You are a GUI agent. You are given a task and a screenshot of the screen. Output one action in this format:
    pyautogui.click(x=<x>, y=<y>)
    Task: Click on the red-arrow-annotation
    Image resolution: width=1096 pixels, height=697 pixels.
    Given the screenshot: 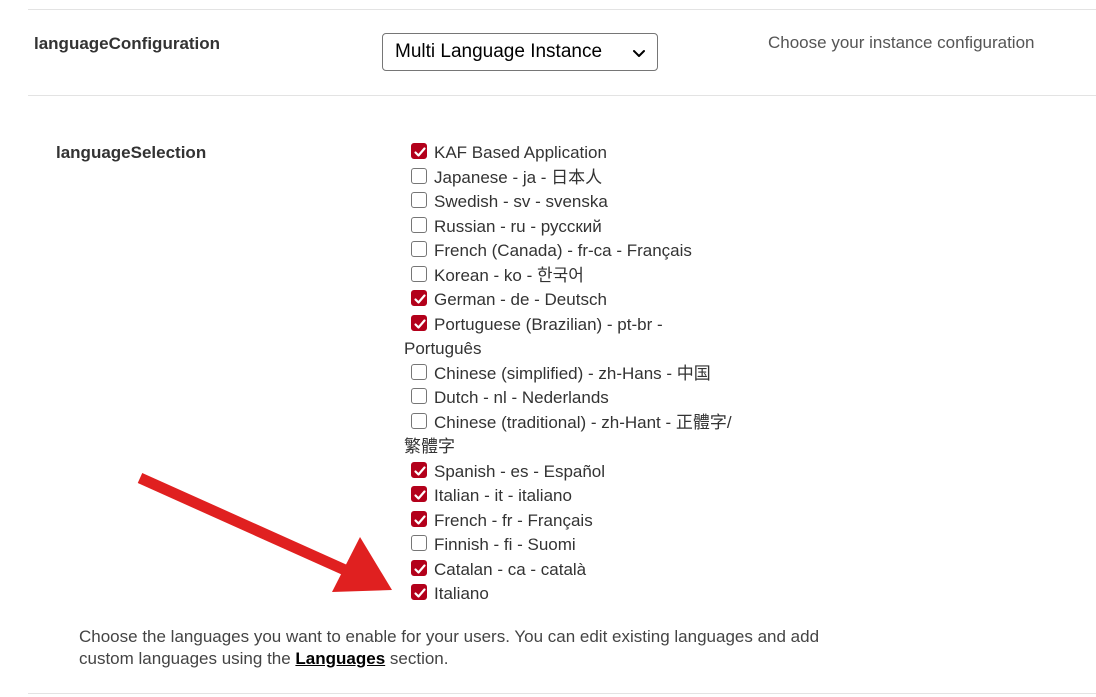 What is the action you would take?
    pyautogui.click(x=264, y=532)
    